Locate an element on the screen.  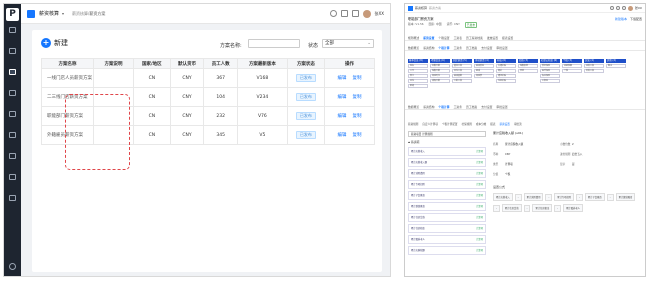
flow-item: 餐补 is located at coordinates (506, 71).